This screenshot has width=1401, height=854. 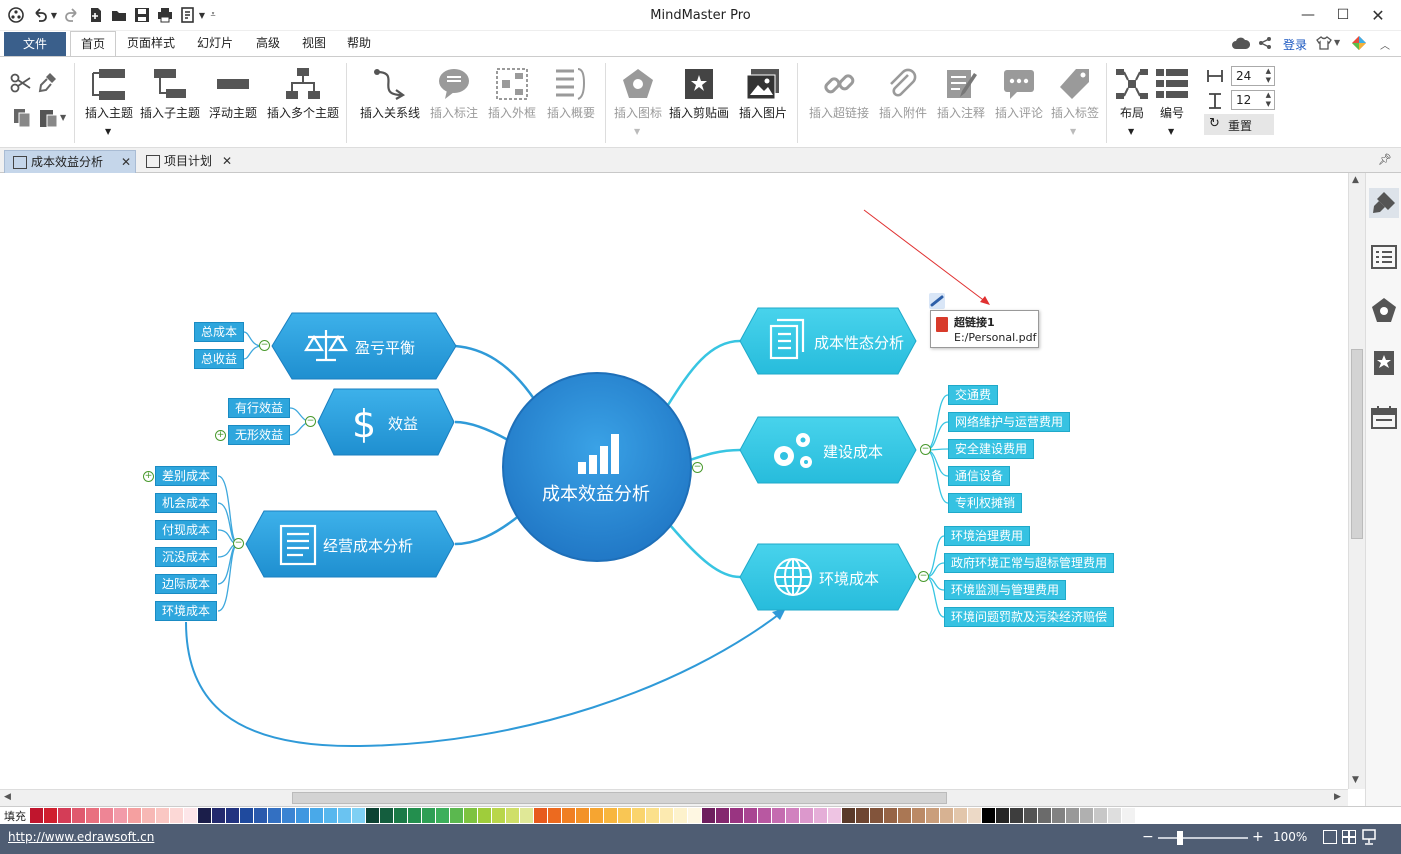 What do you see at coordinates (1073, 131) in the screenshot?
I see `insert-tag-dropdown-icon: ▼` at bounding box center [1073, 131].